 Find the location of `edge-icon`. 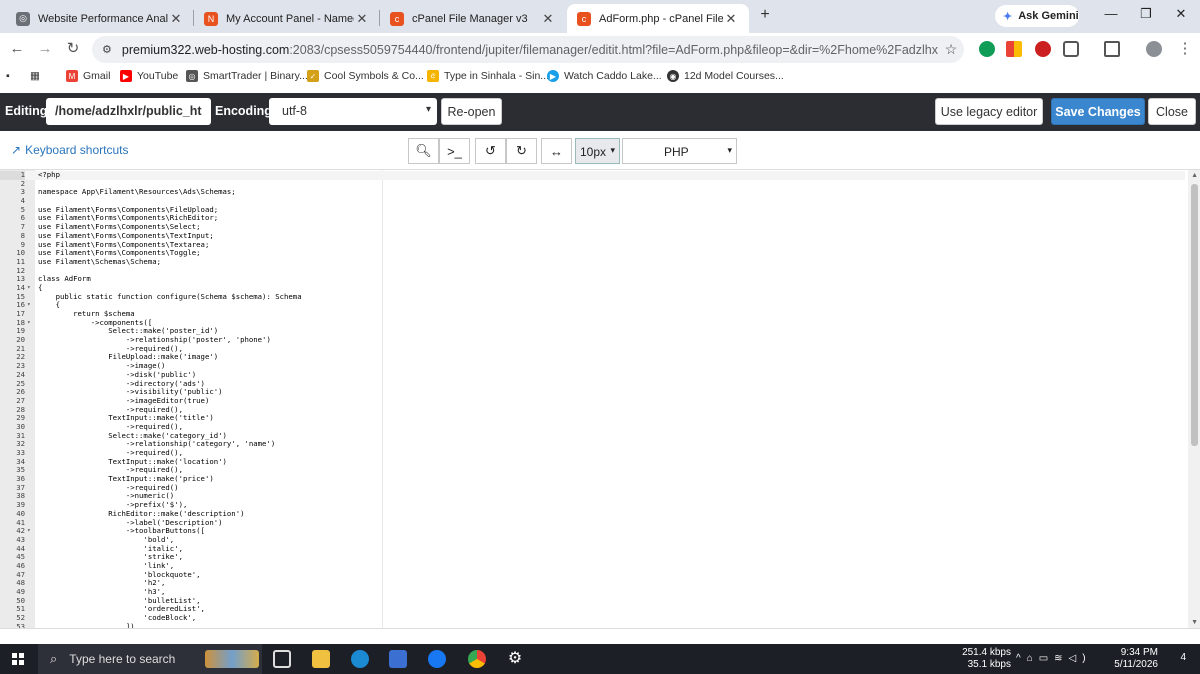

edge-icon is located at coordinates (360, 659).